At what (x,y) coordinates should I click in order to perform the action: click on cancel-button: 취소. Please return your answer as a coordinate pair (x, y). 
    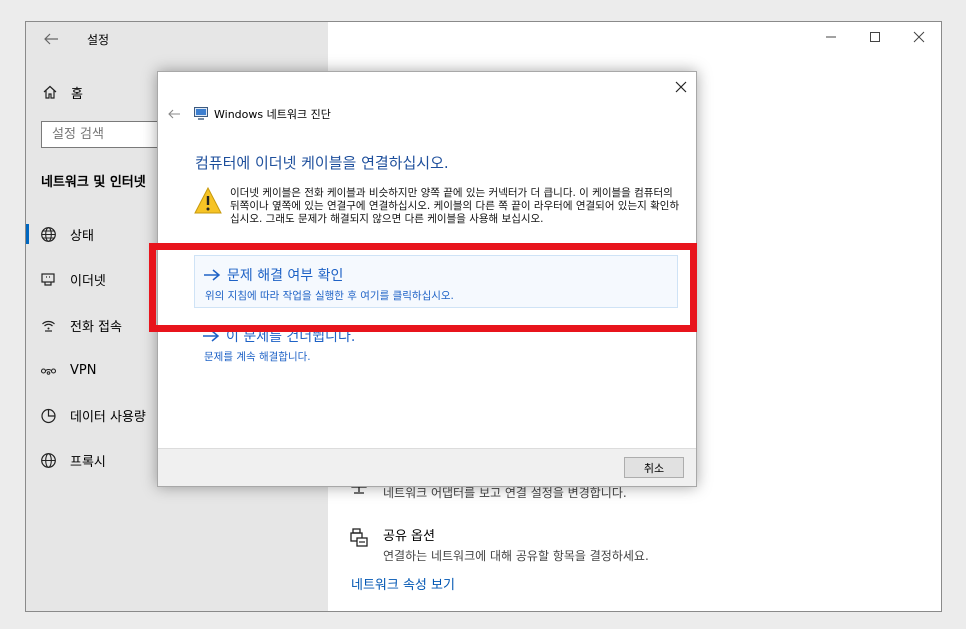
    Looking at the image, I should click on (654, 467).